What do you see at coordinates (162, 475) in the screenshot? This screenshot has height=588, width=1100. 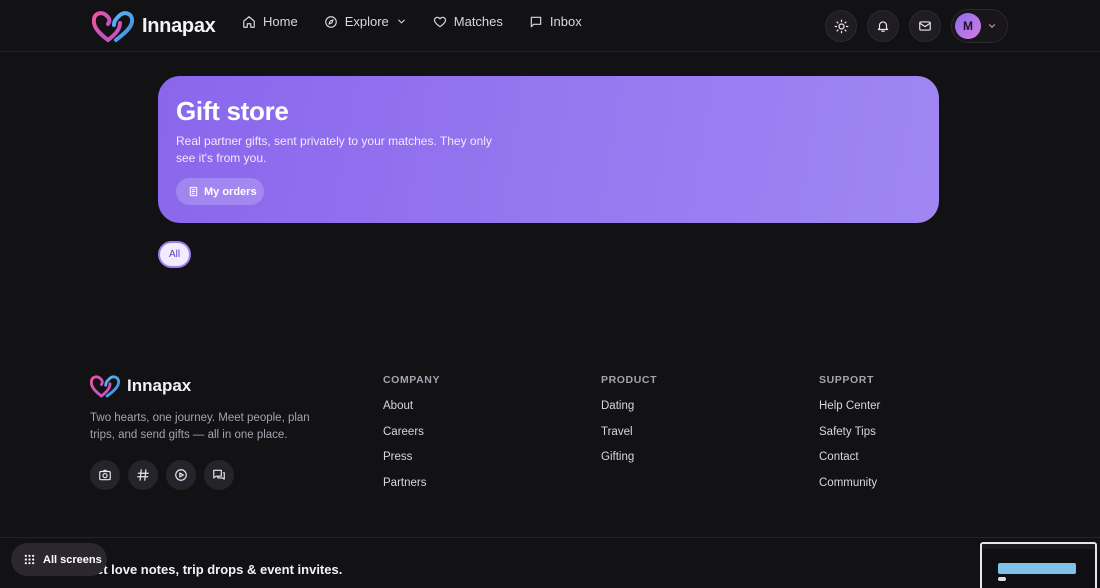 I see `social-links` at bounding box center [162, 475].